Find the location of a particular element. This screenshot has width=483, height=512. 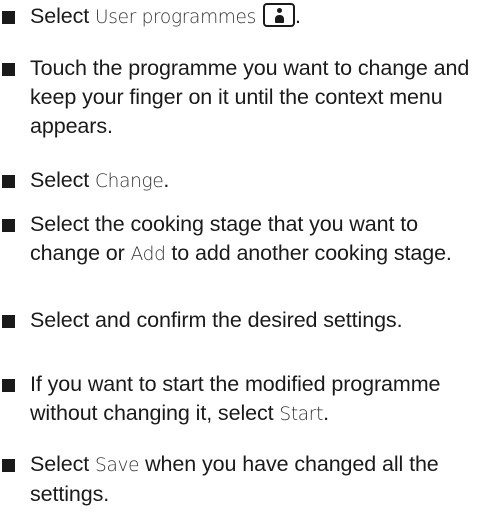

ui-term-user-programmes: User programmes is located at coordinates (175, 17).